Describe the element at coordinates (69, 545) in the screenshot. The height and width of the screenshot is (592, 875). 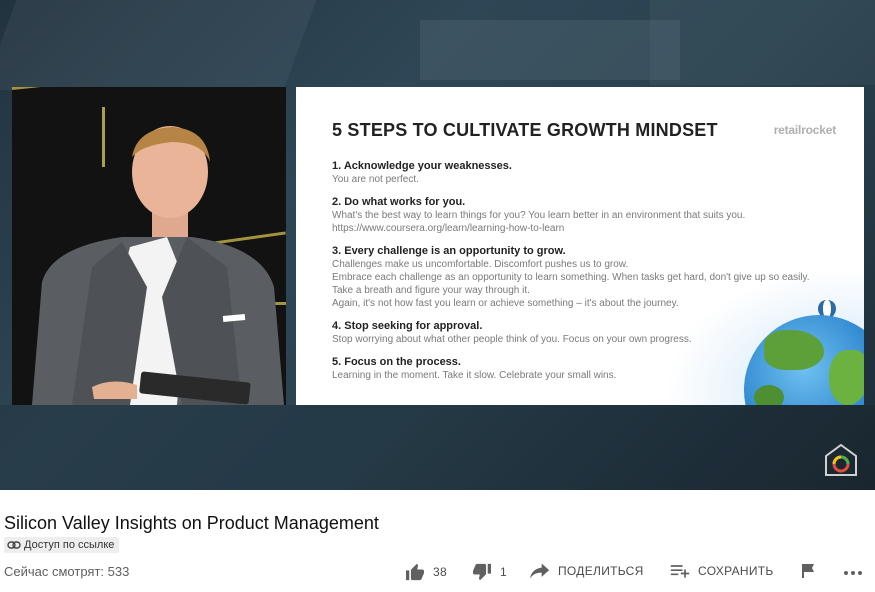
I see `visibility-badge-label: Доступ по ссылке` at that location.